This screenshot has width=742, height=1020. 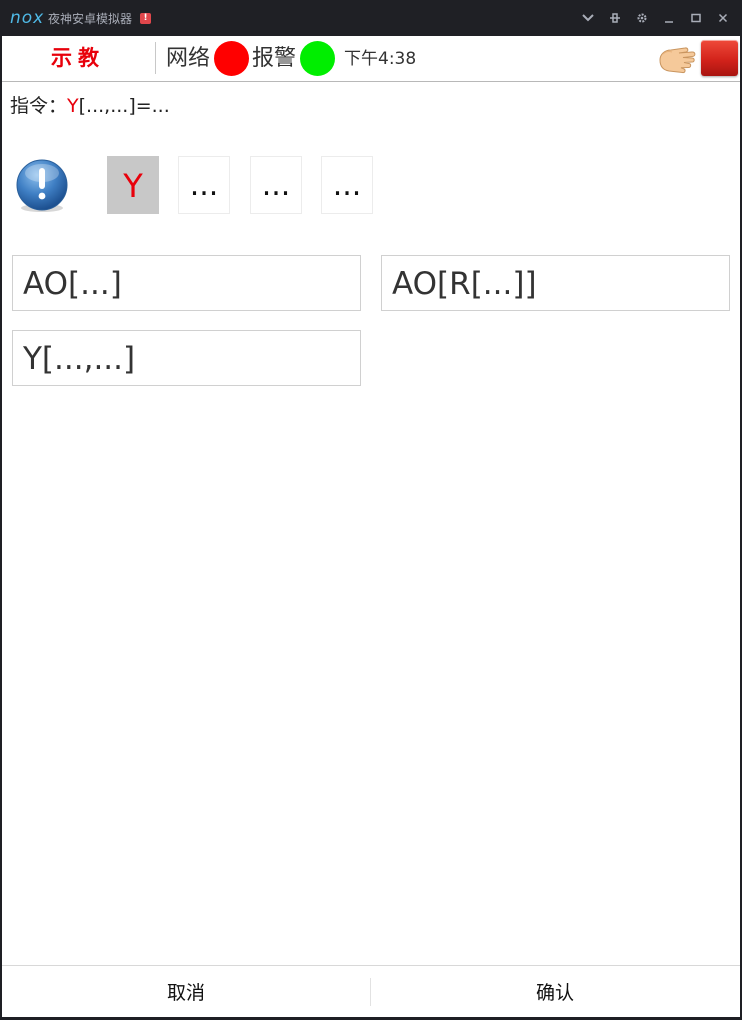 I want to click on top-status-bar: 示教 网络 报警 下午4:38, so click(x=371, y=59).